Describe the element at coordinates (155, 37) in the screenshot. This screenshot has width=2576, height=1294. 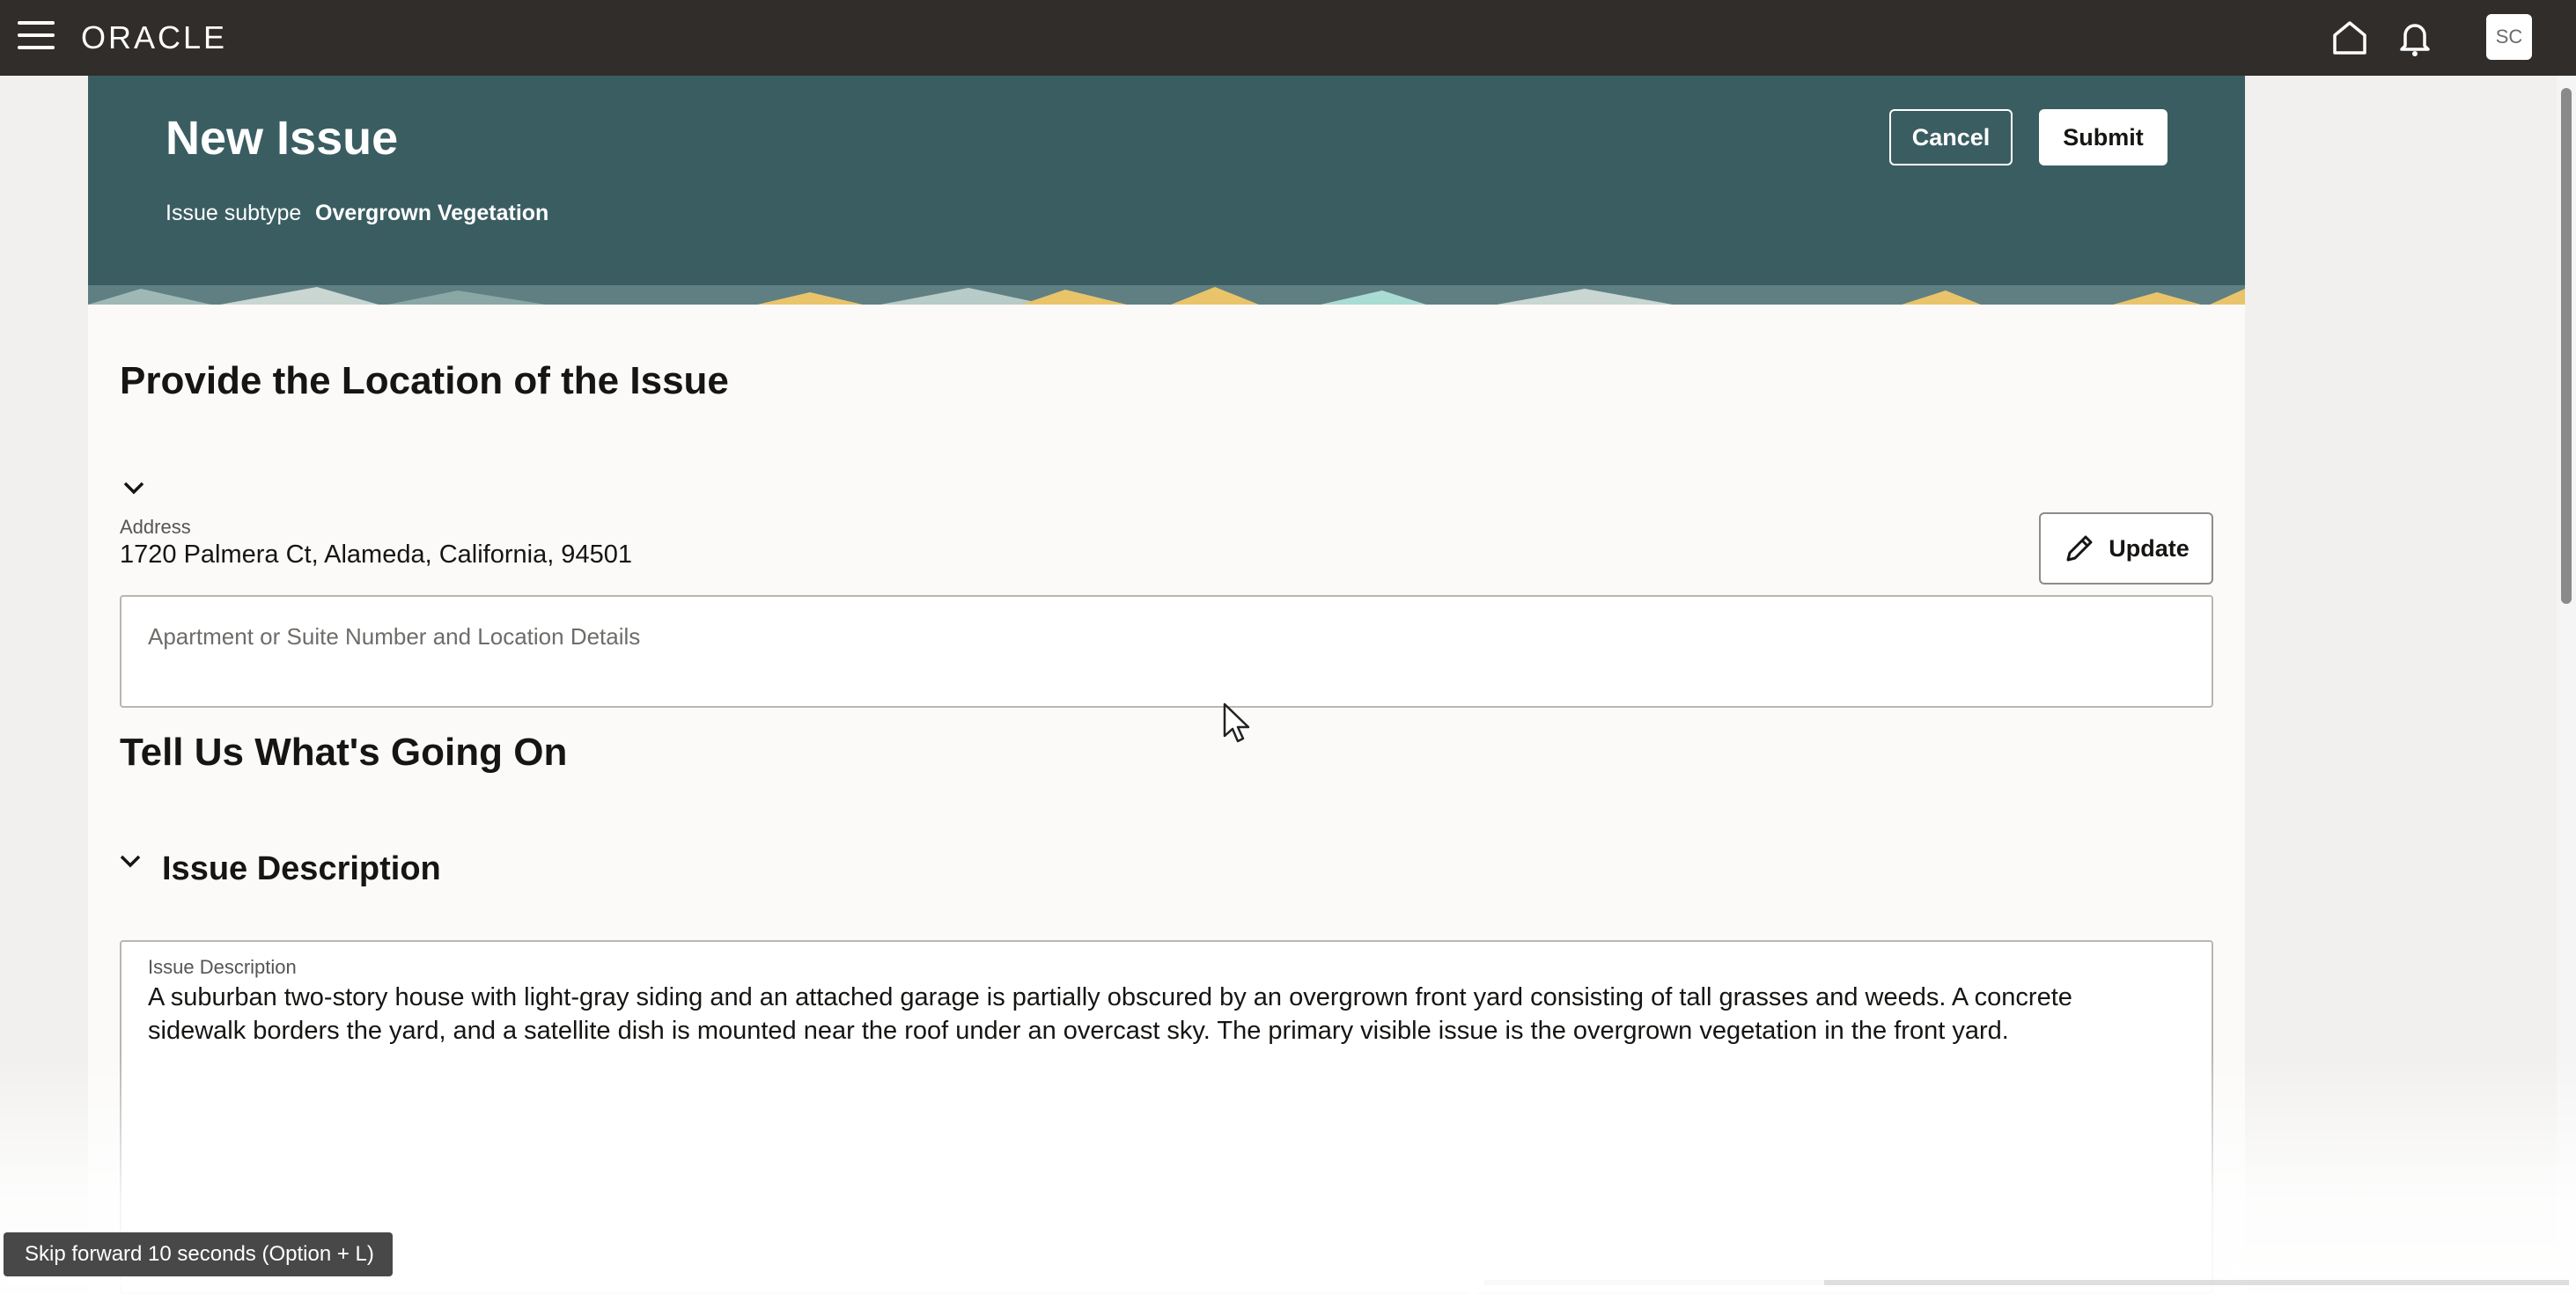
I see `oracle-logo: ORACLE` at that location.